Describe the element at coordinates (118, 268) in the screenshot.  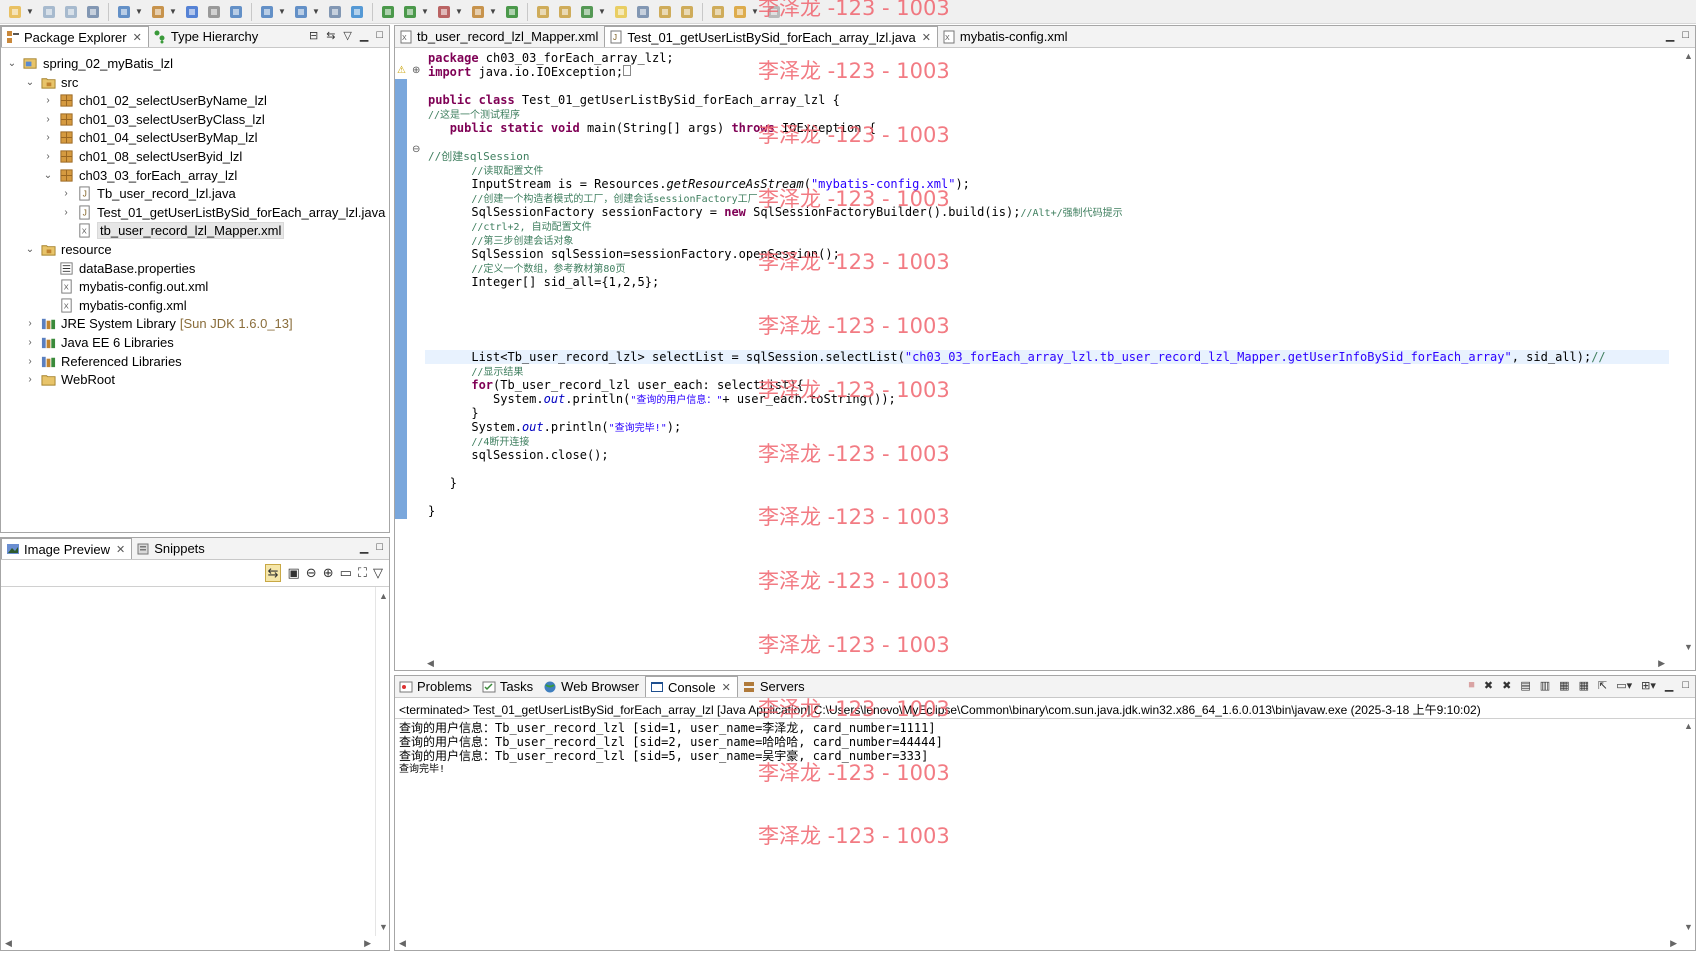
I see `tree-item: dataBase.properties` at that location.